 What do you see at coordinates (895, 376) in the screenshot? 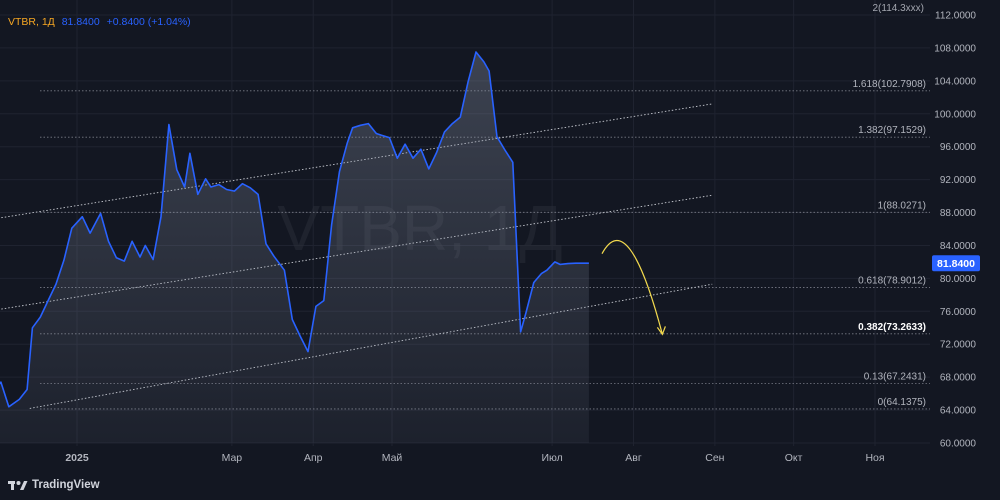
I see `fib-level-label: 0.13(67.2431)` at bounding box center [895, 376].